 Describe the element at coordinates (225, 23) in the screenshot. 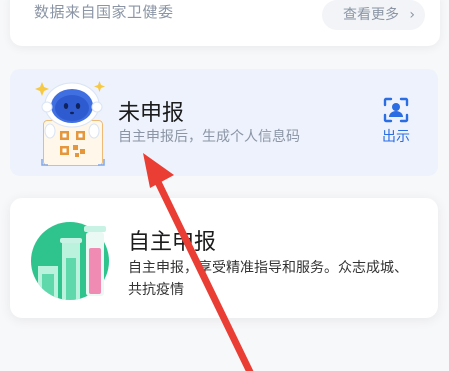

I see `stats-card: 数据来自国家卫健委 查看更多 ›` at that location.